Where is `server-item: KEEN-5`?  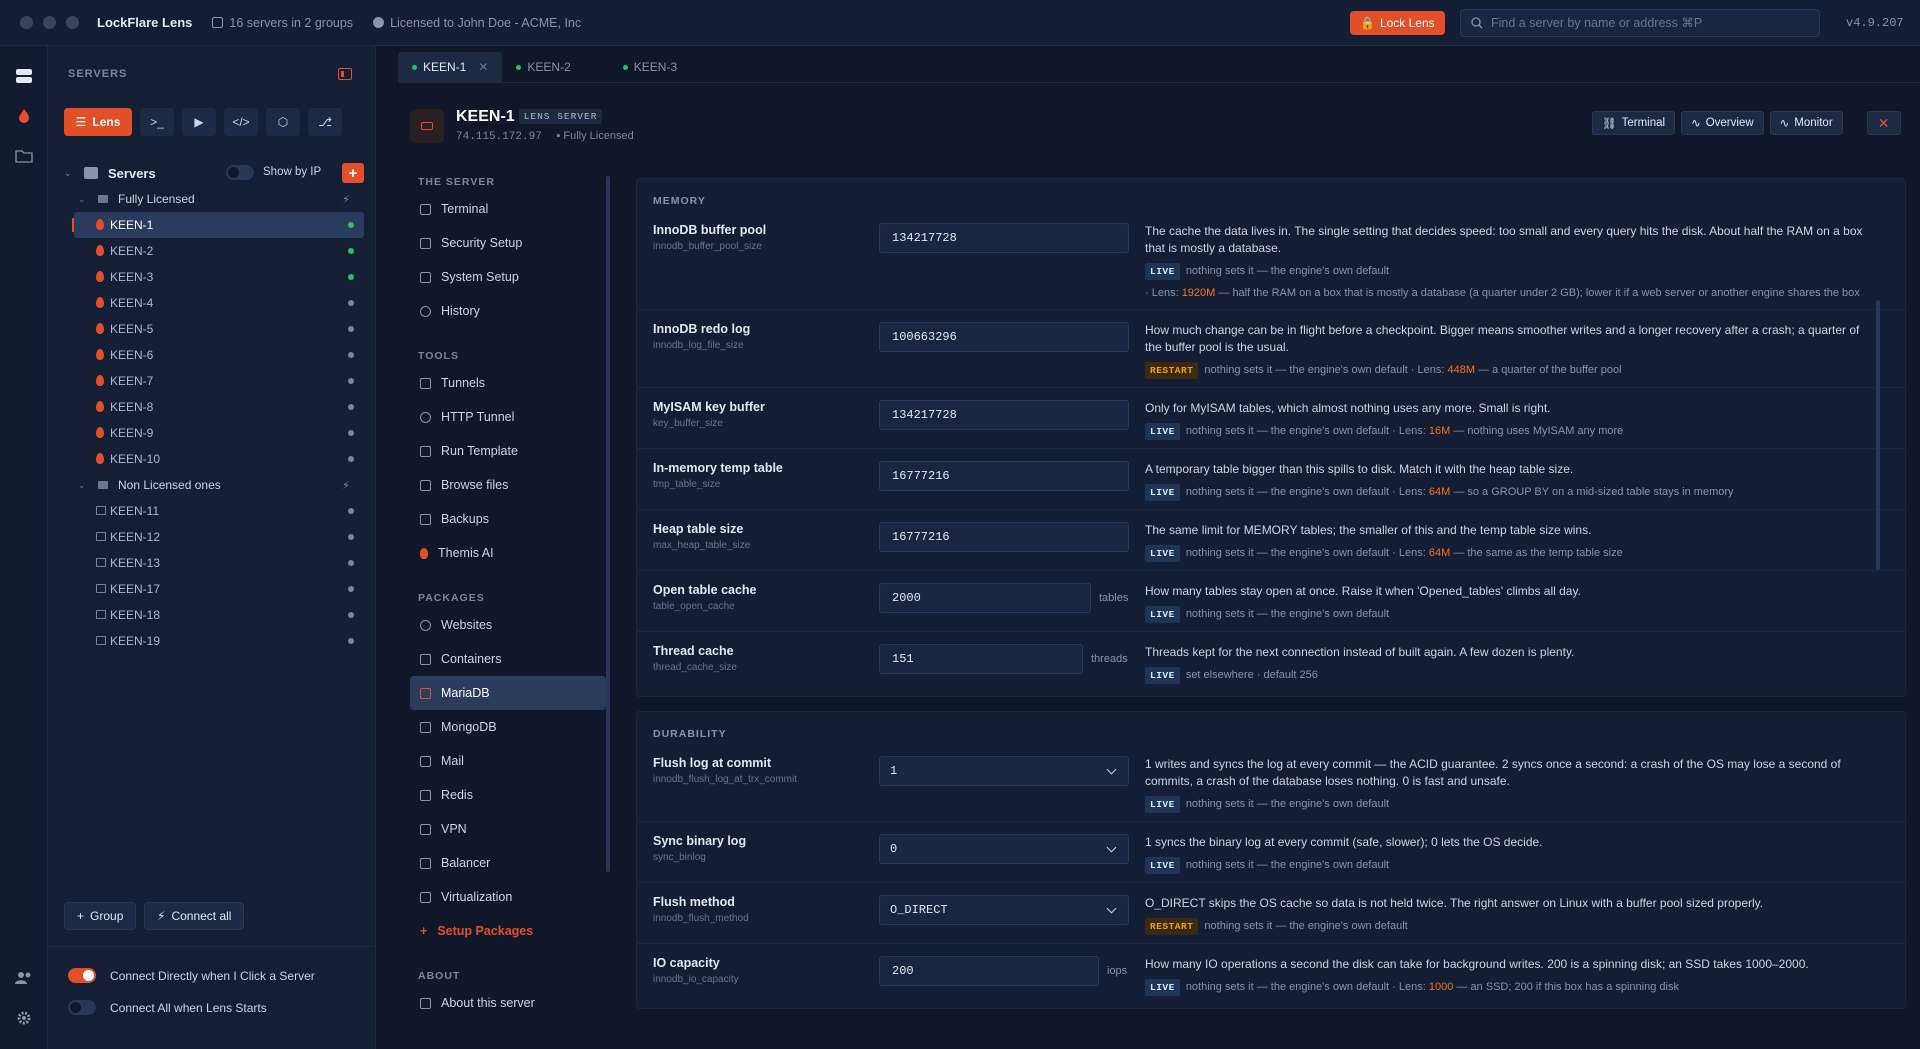 server-item: KEEN-5 is located at coordinates (212, 329).